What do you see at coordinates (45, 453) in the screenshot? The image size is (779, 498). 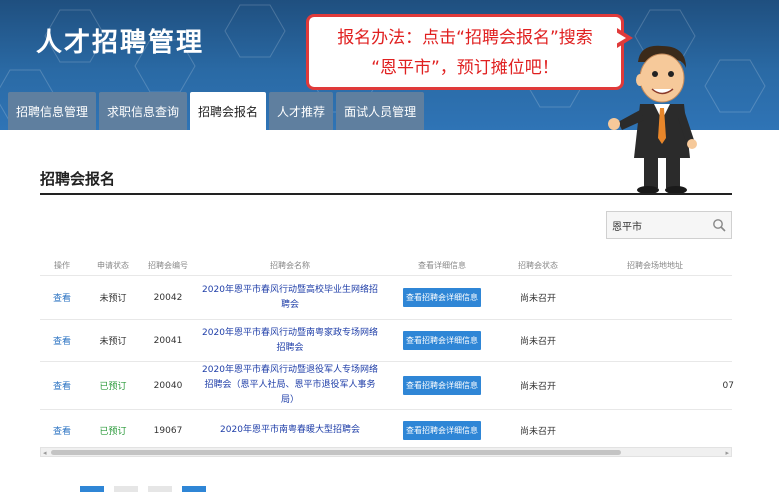 I see `scroll-left-arrow-icon: ◂` at bounding box center [45, 453].